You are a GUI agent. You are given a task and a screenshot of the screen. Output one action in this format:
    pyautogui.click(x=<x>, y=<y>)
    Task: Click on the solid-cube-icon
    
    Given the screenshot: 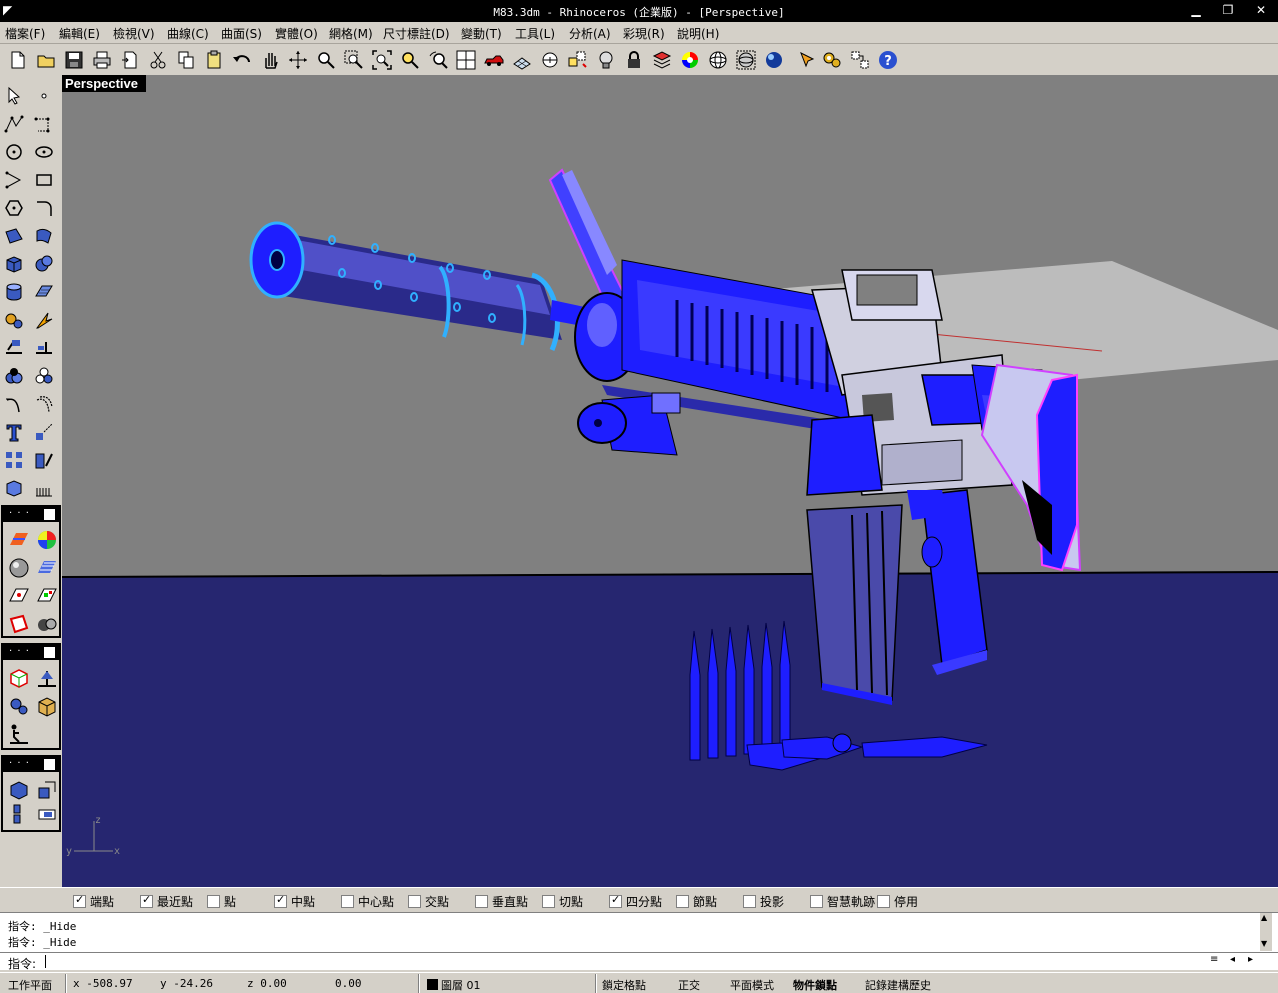 What is the action you would take?
    pyautogui.click(x=19, y=790)
    